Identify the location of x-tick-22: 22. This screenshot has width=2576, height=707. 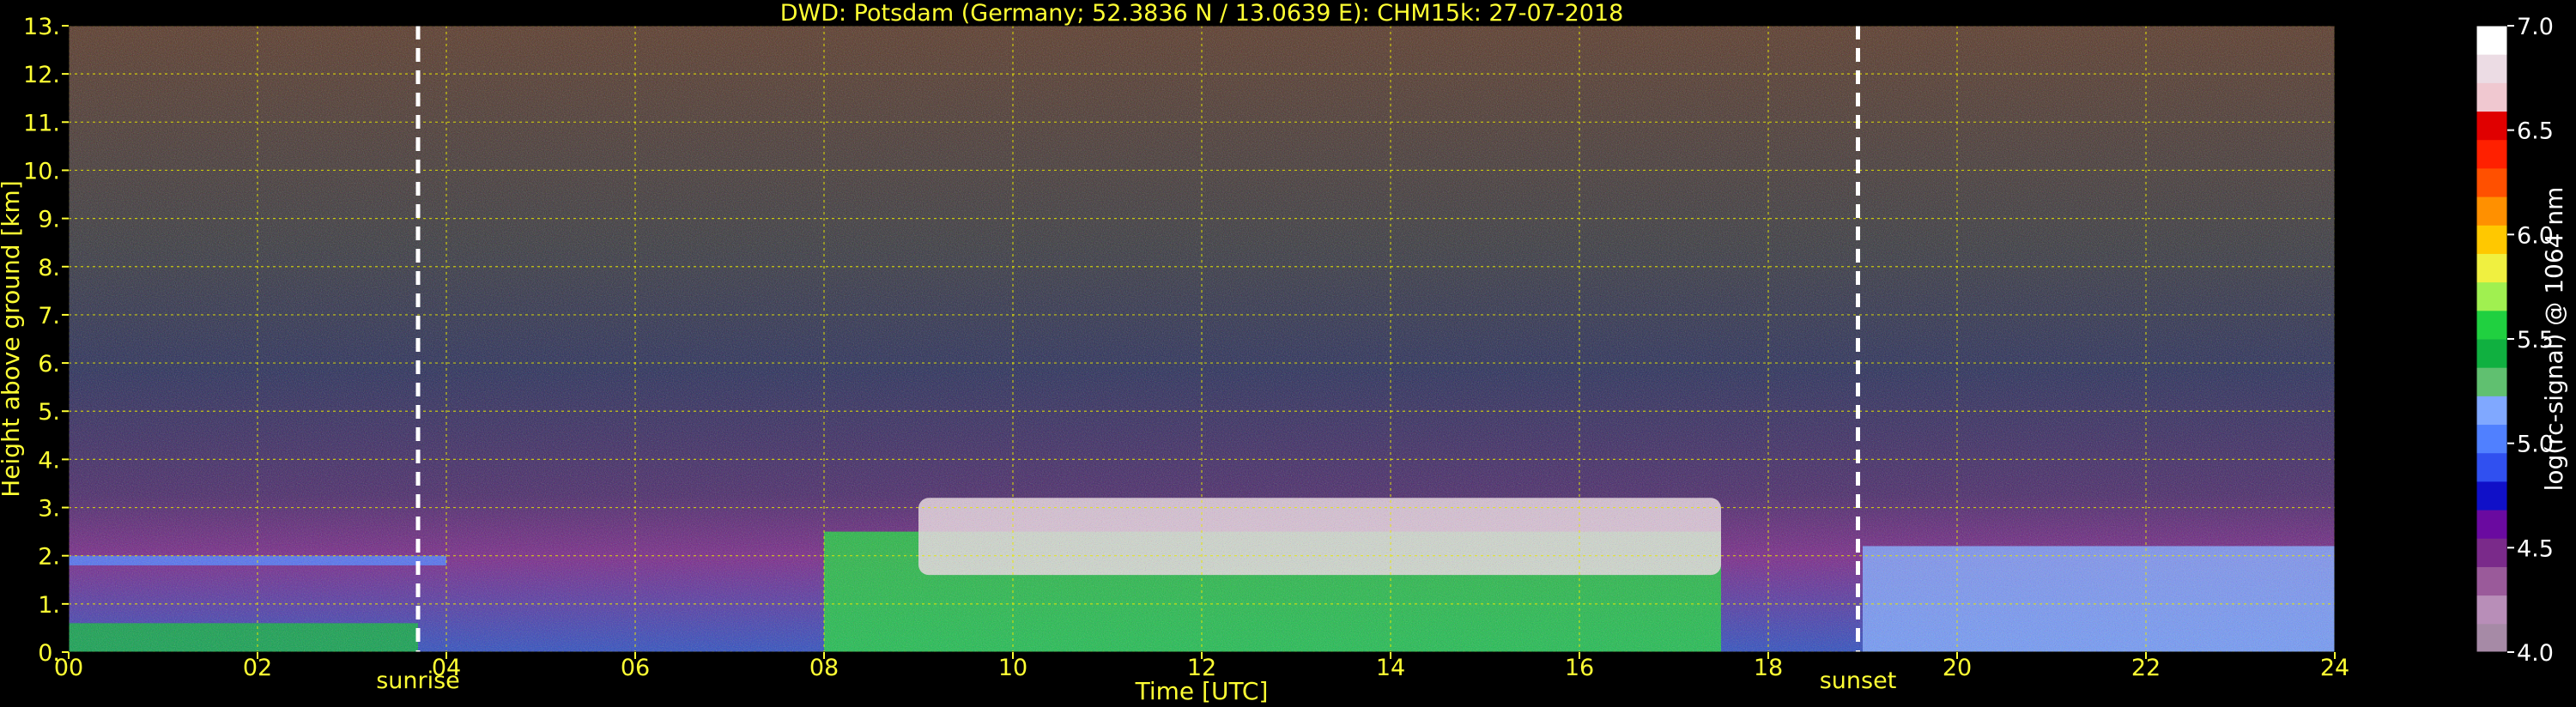
(2146, 668).